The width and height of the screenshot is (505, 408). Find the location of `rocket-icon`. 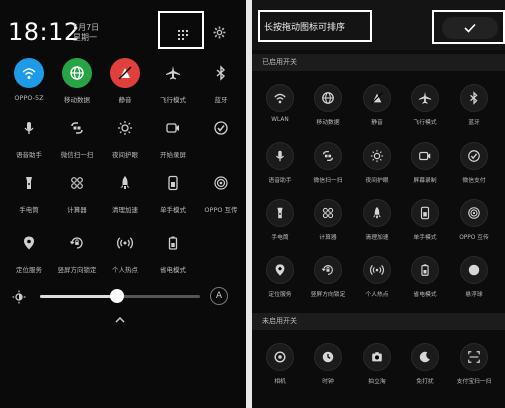

rocket-icon is located at coordinates (377, 212).